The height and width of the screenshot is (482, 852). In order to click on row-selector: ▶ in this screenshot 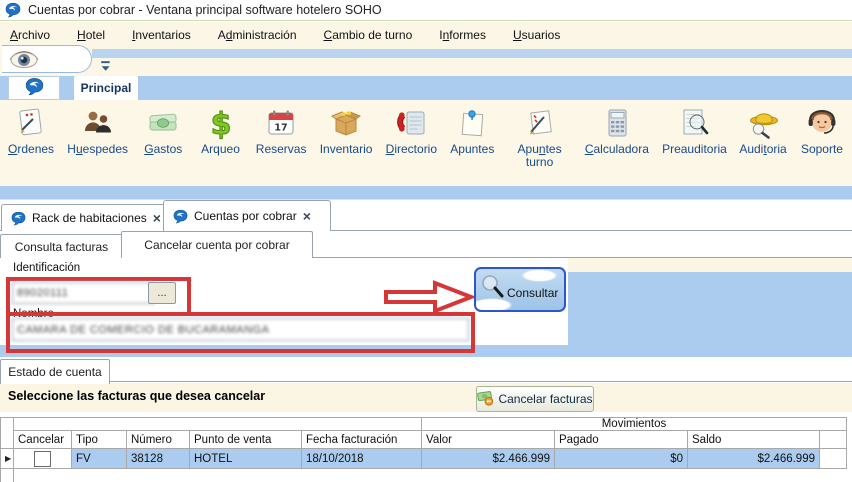, I will do `click(7, 459)`.